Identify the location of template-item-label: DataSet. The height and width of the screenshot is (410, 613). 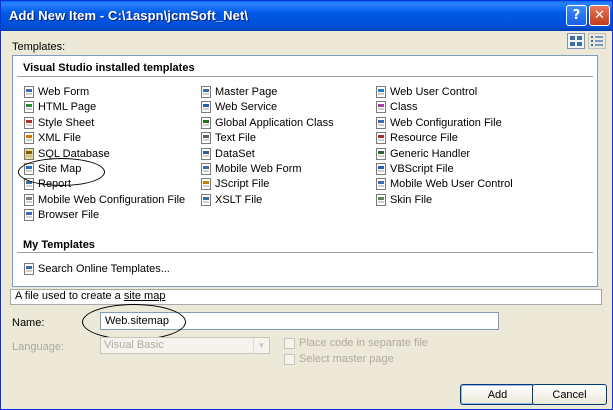
(235, 153).